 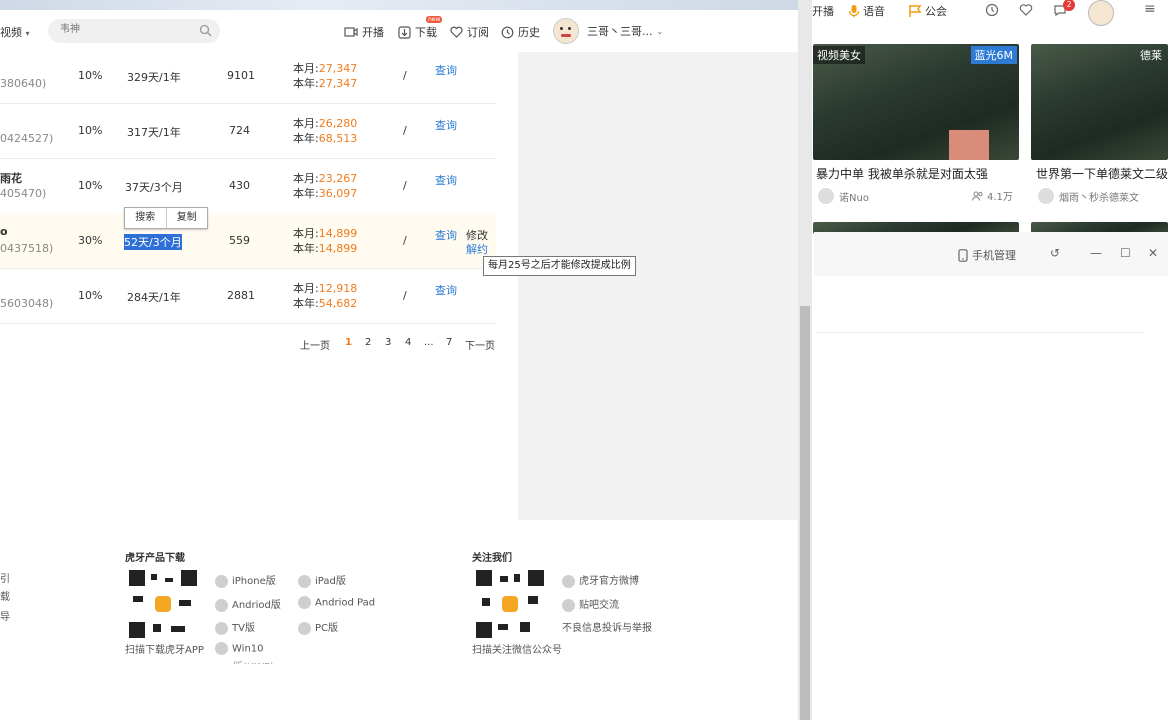 What do you see at coordinates (315, 344) in the screenshot?
I see `prev-page-button: 上一页` at bounding box center [315, 344].